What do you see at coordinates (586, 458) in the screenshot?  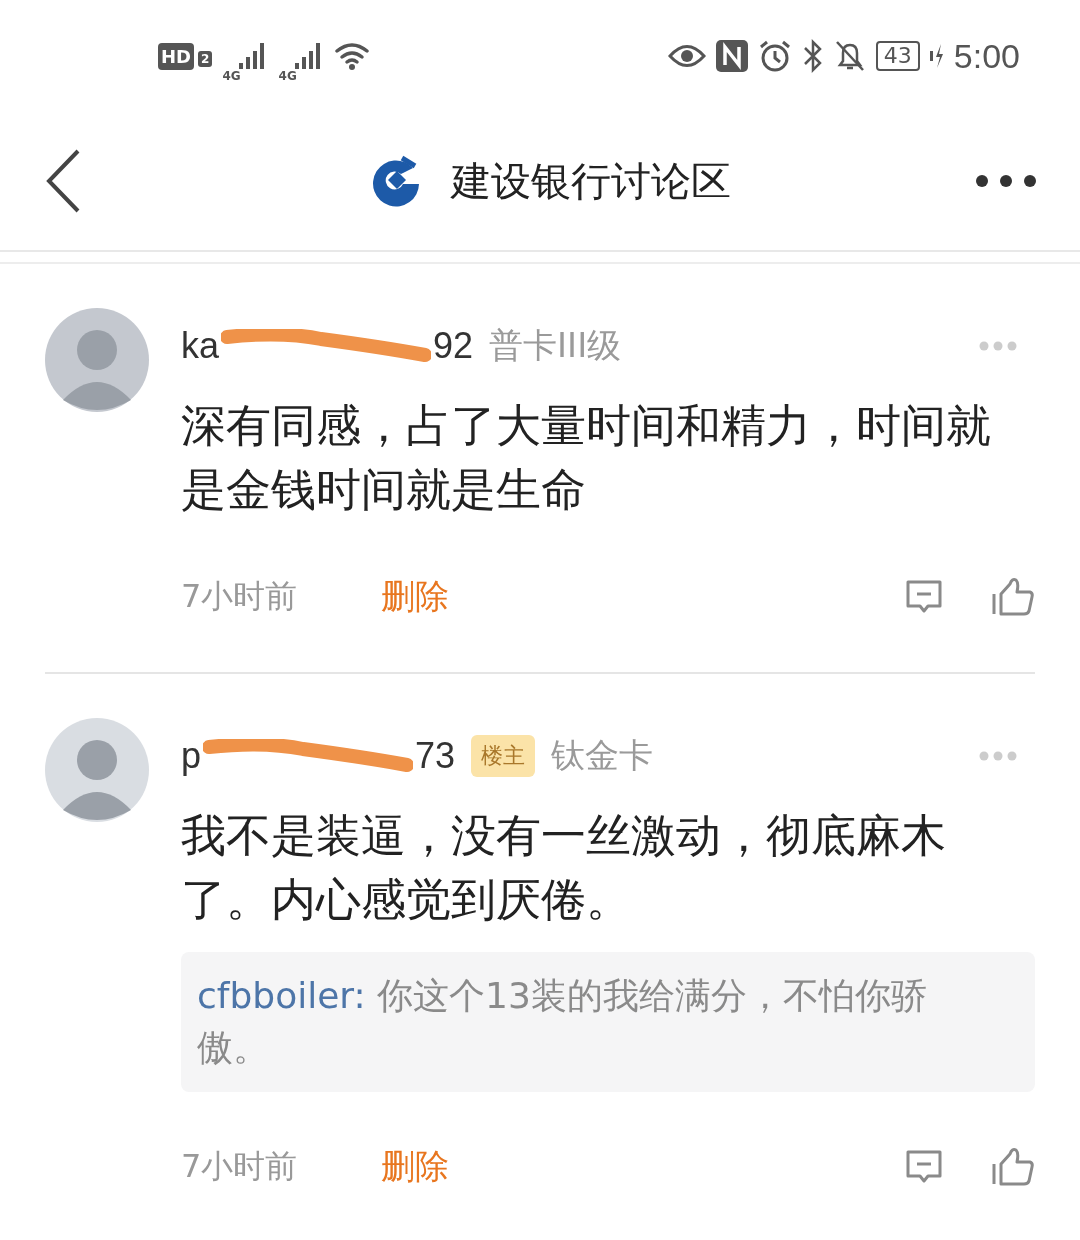 I see `comment-text: 深有同感，占了大量时间和精力，时间就是金钱时间就是生命` at bounding box center [586, 458].